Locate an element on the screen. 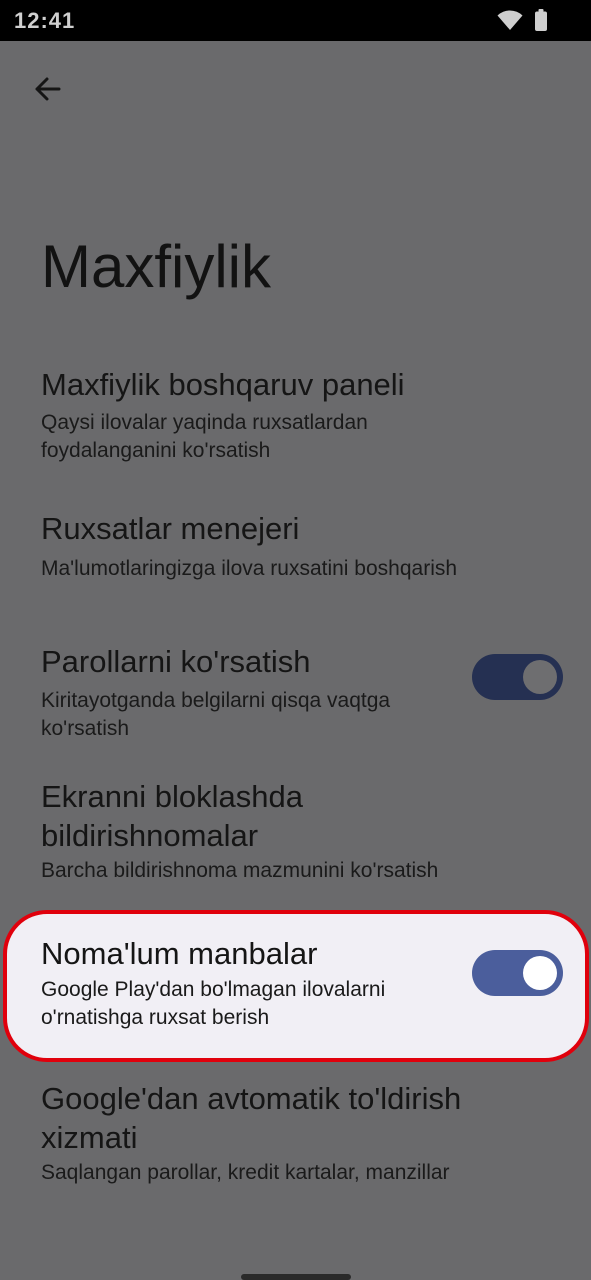 The height and width of the screenshot is (1280, 591). status-bar: 12:41 is located at coordinates (295, 20).